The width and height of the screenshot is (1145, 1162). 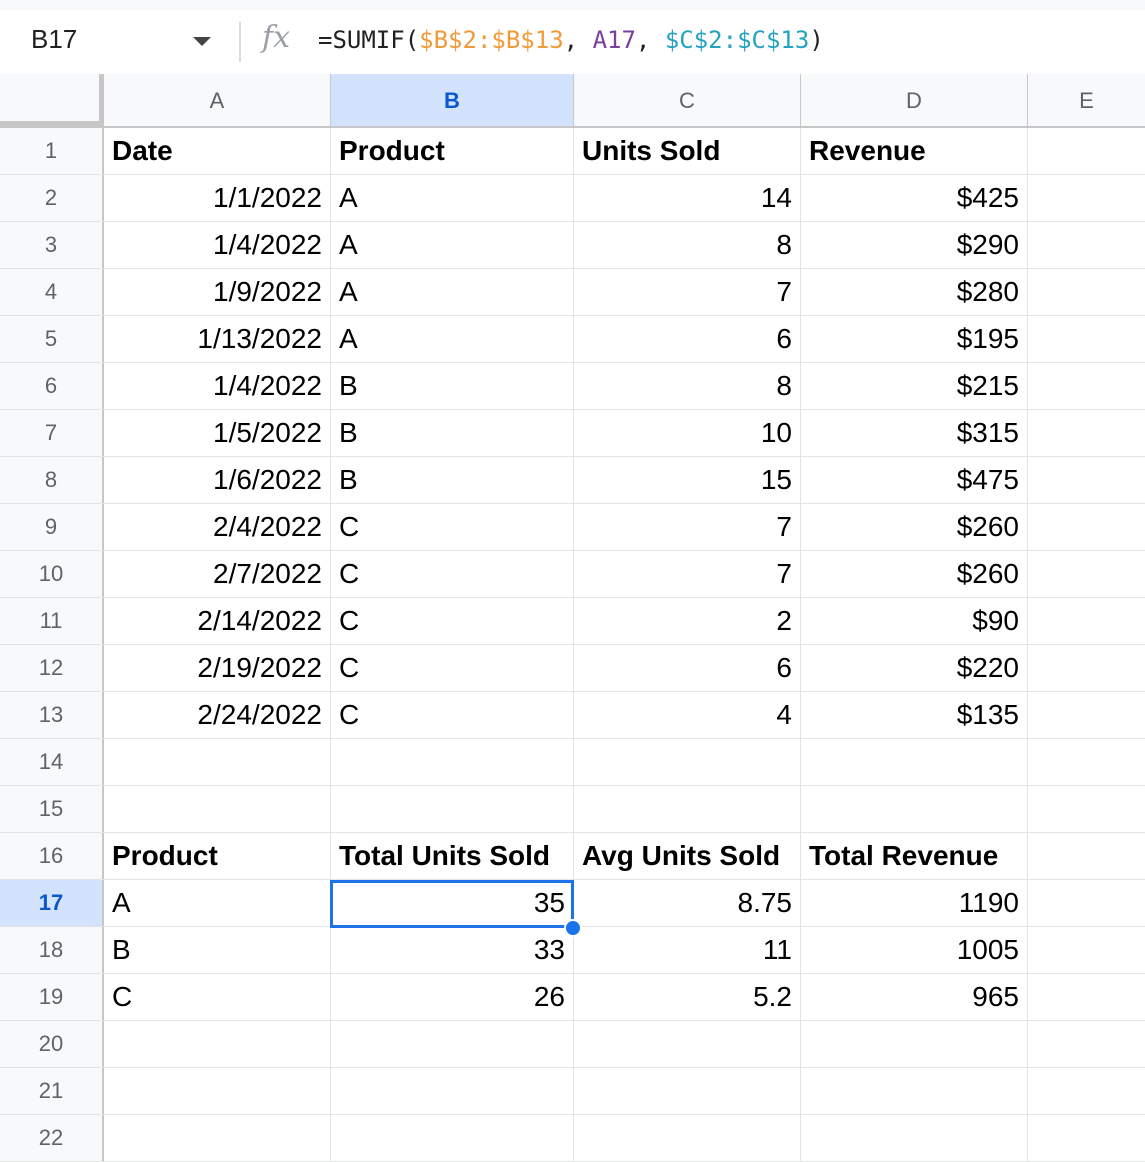 I want to click on row-header: 5, so click(x=52, y=339).